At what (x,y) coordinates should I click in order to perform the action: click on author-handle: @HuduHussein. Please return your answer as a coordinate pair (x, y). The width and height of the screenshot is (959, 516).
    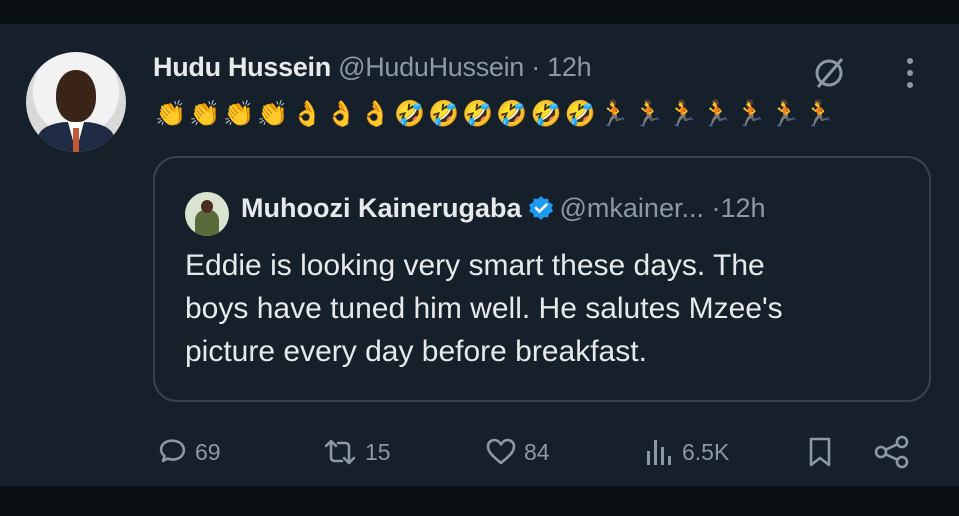
    Looking at the image, I should click on (431, 67).